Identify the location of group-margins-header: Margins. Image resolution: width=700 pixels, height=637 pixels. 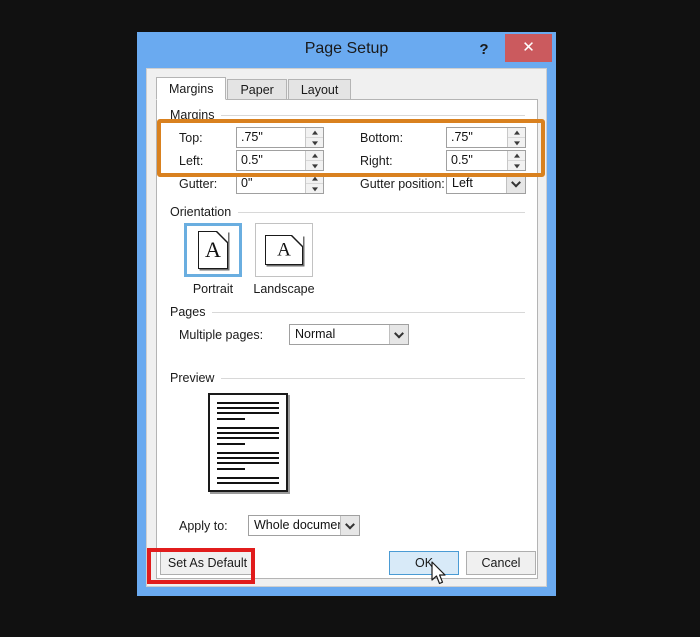
(347, 115).